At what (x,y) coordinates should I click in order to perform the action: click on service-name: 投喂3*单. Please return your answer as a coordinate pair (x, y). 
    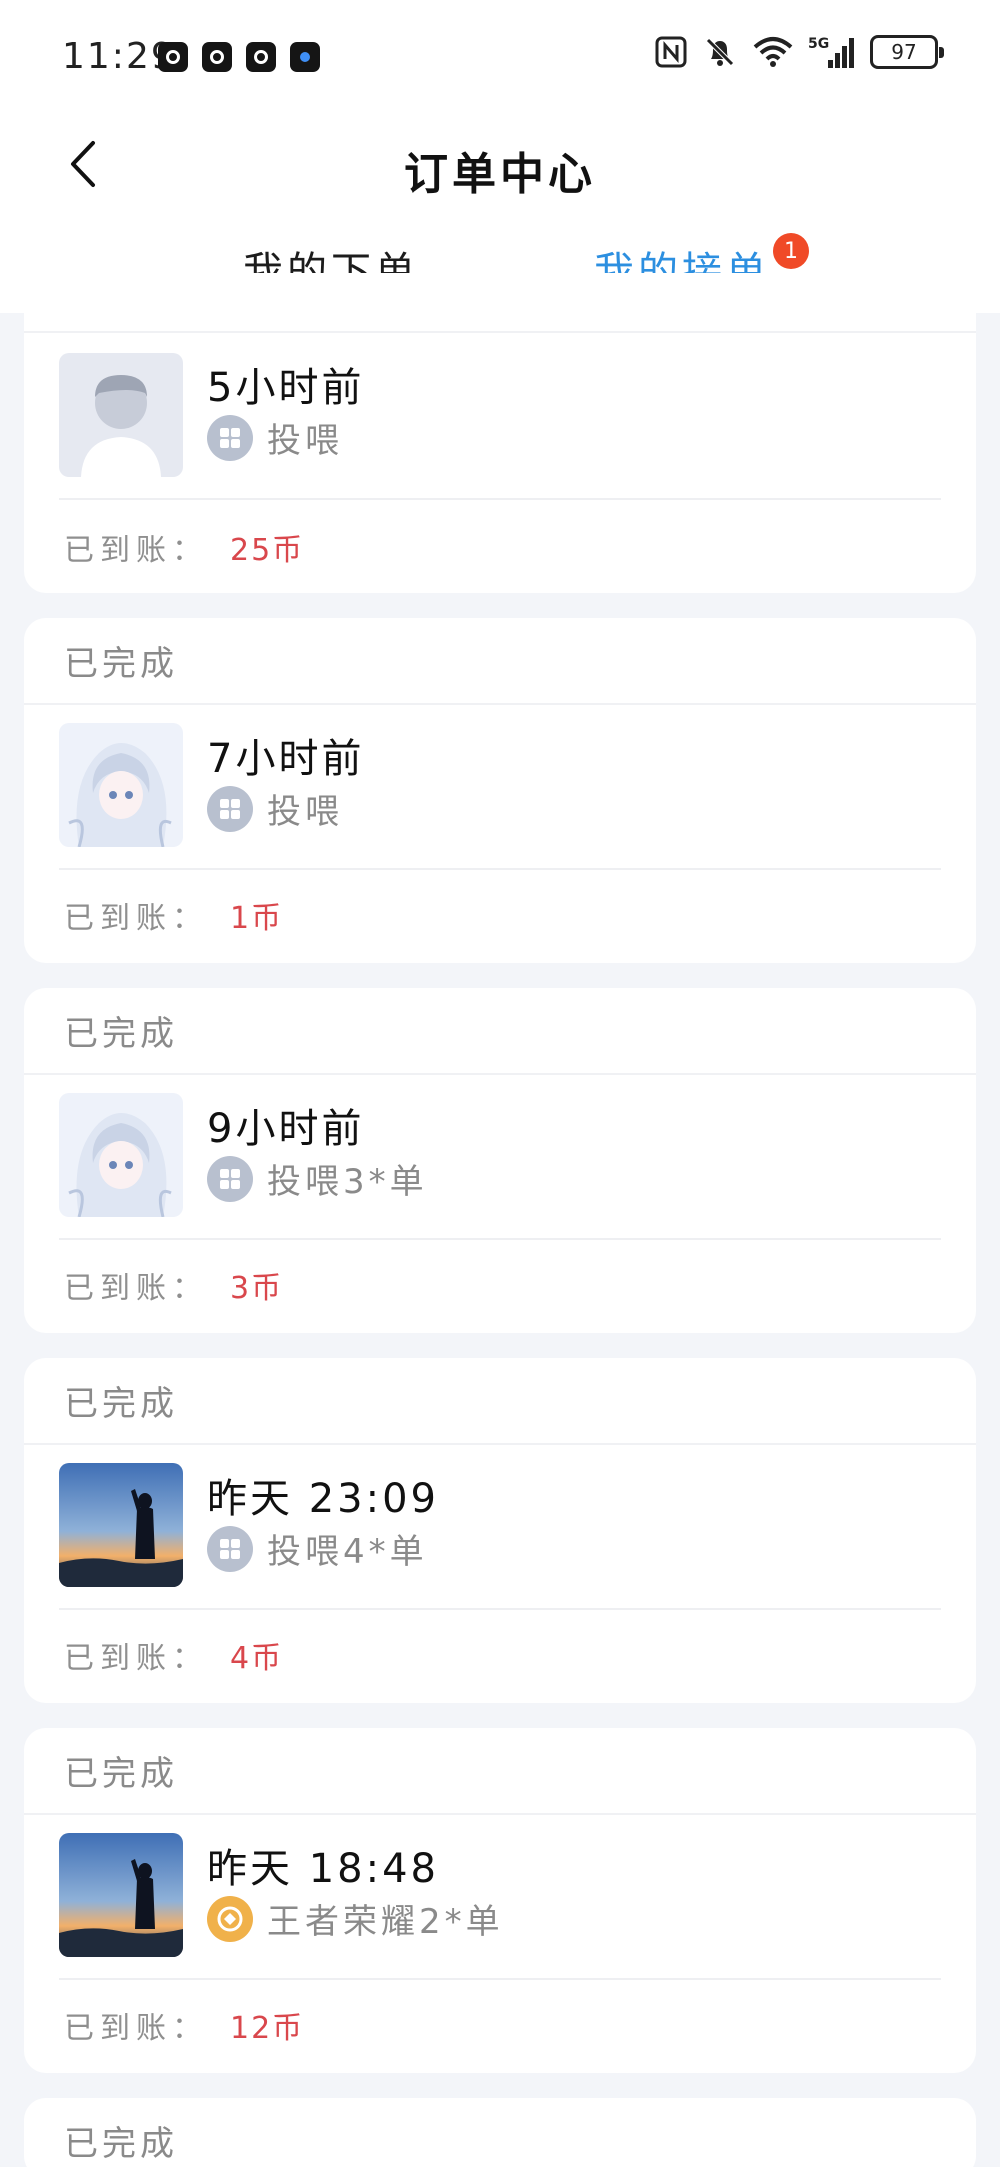
    Looking at the image, I should click on (347, 1182).